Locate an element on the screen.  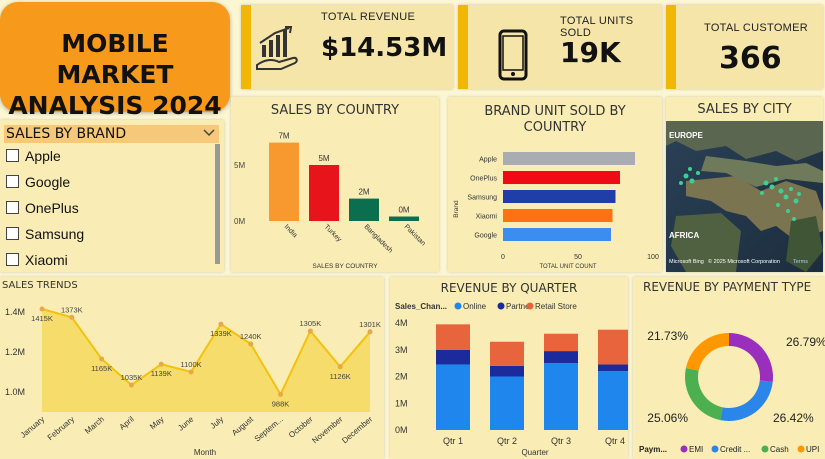
chart-title: SALES BY CITY is located at coordinates (744, 109).